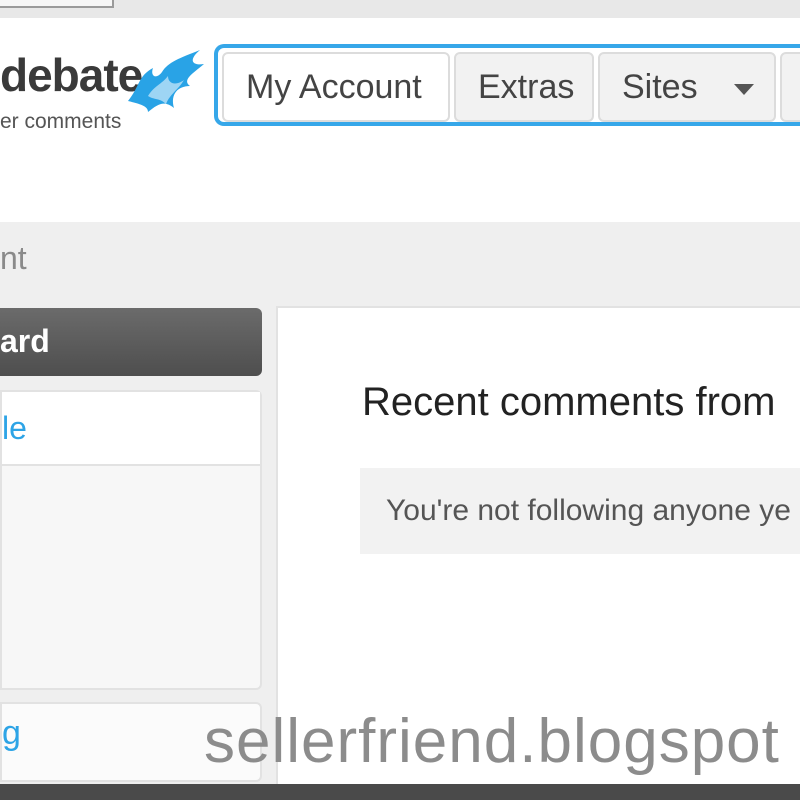 Image resolution: width=800 pixels, height=800 pixels. I want to click on tab-my-account: My Account, so click(336, 87).